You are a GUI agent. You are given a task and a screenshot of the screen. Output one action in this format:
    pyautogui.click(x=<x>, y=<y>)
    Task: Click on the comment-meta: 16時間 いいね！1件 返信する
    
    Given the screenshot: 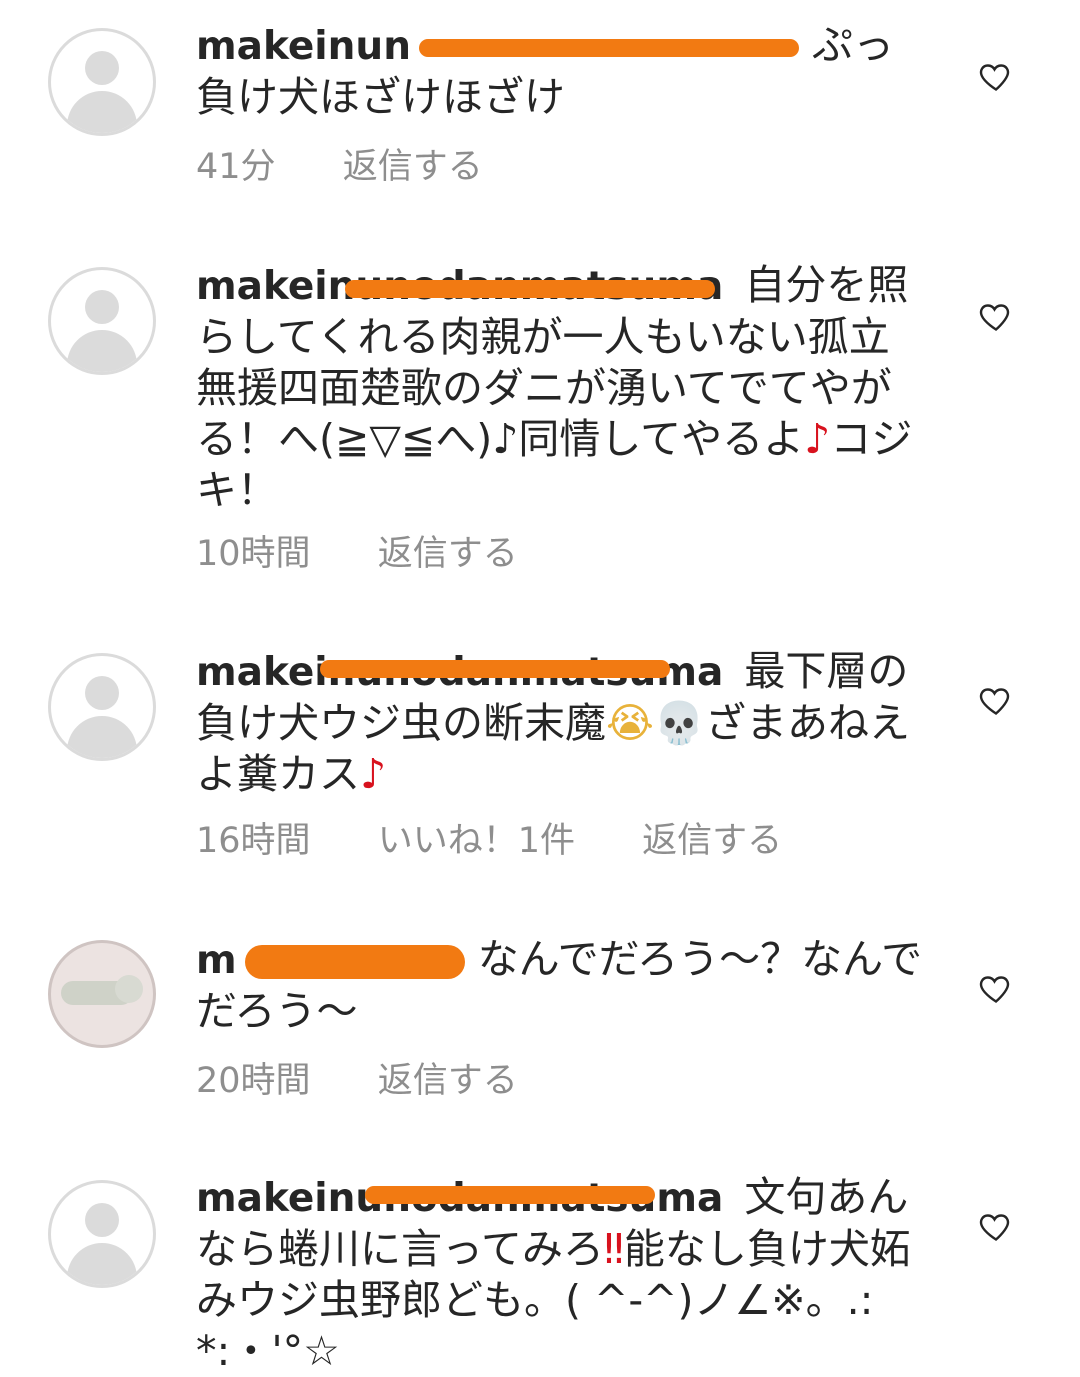 What is the action you would take?
    pyautogui.click(x=517, y=837)
    